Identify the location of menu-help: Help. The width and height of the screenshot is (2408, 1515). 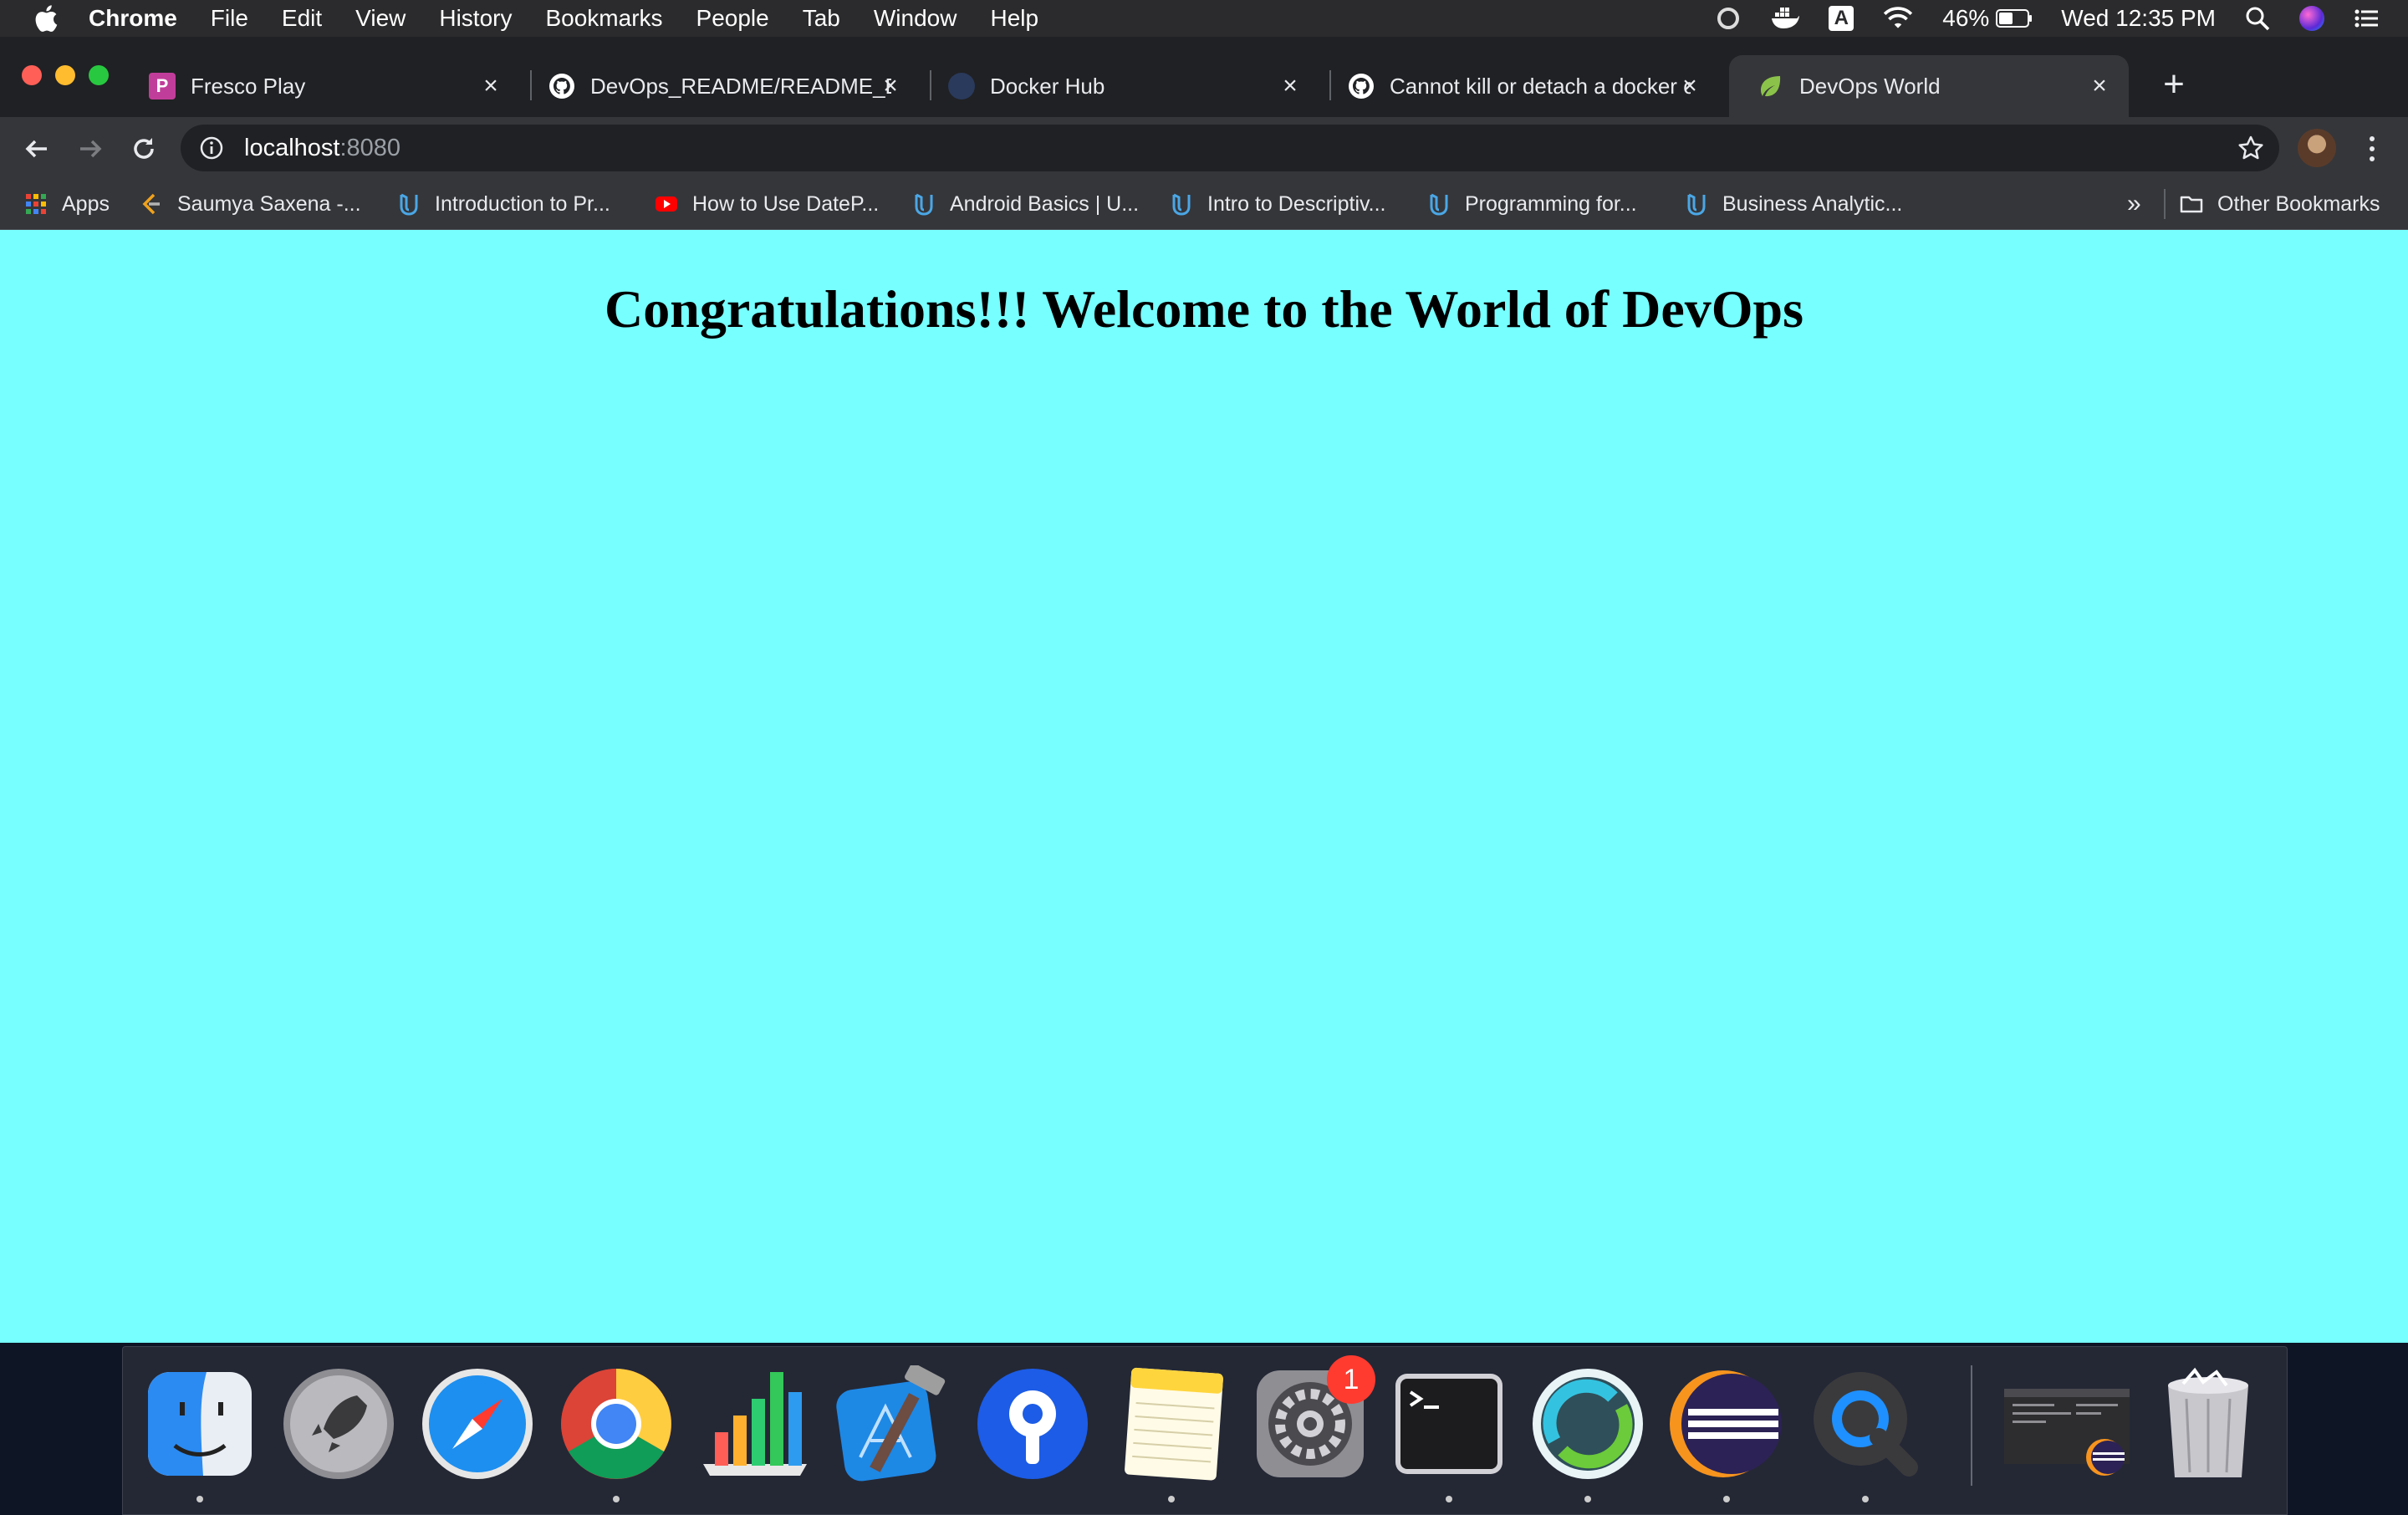
(1014, 18).